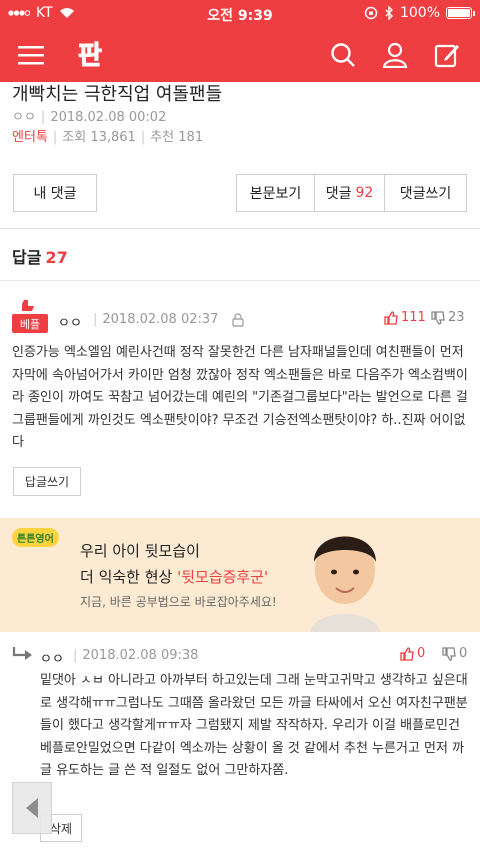 The width and height of the screenshot is (480, 854). What do you see at coordinates (425, 193) in the screenshot?
I see `write-comment-button: 댓글쓰기` at bounding box center [425, 193].